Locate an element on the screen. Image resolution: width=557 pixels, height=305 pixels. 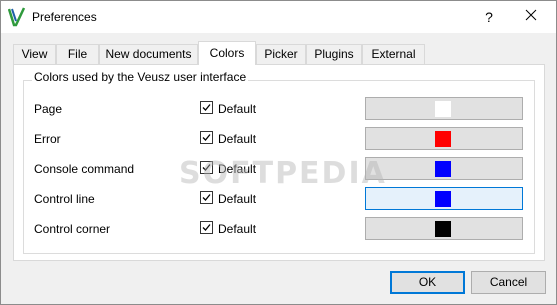
row-label: Error is located at coordinates (47, 139).